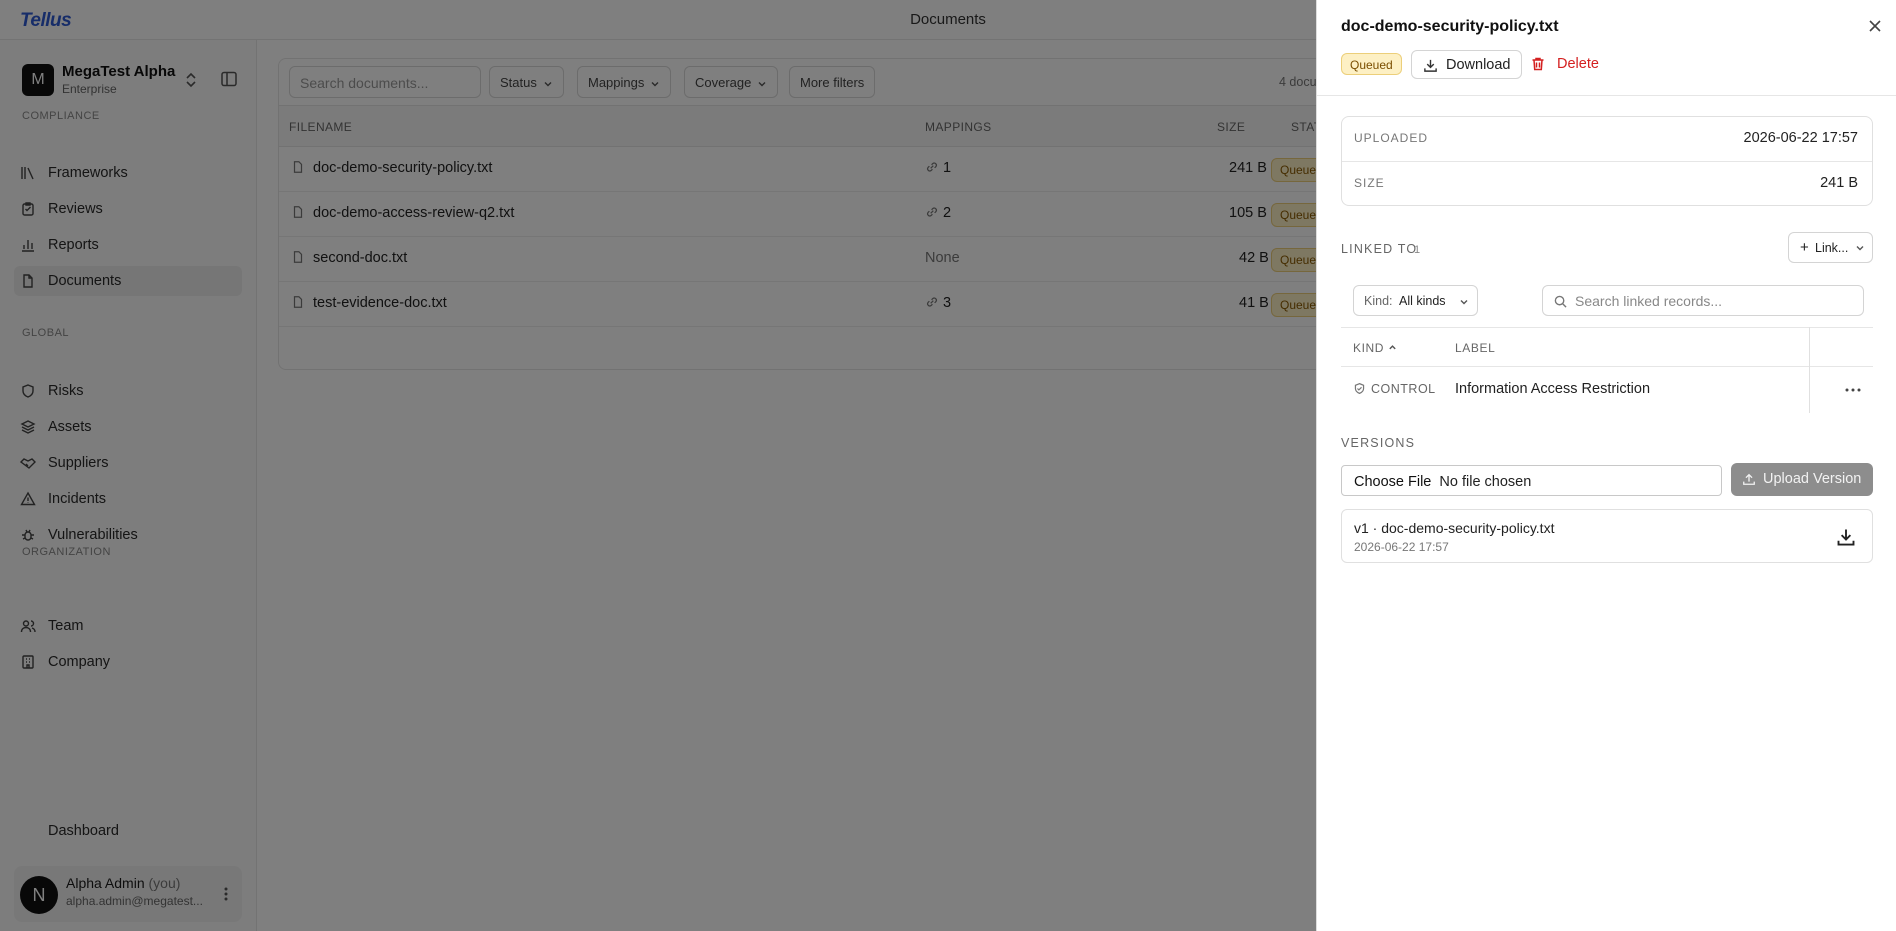 Image resolution: width=1896 pixels, height=931 pixels. I want to click on trash-icon, so click(1538, 64).